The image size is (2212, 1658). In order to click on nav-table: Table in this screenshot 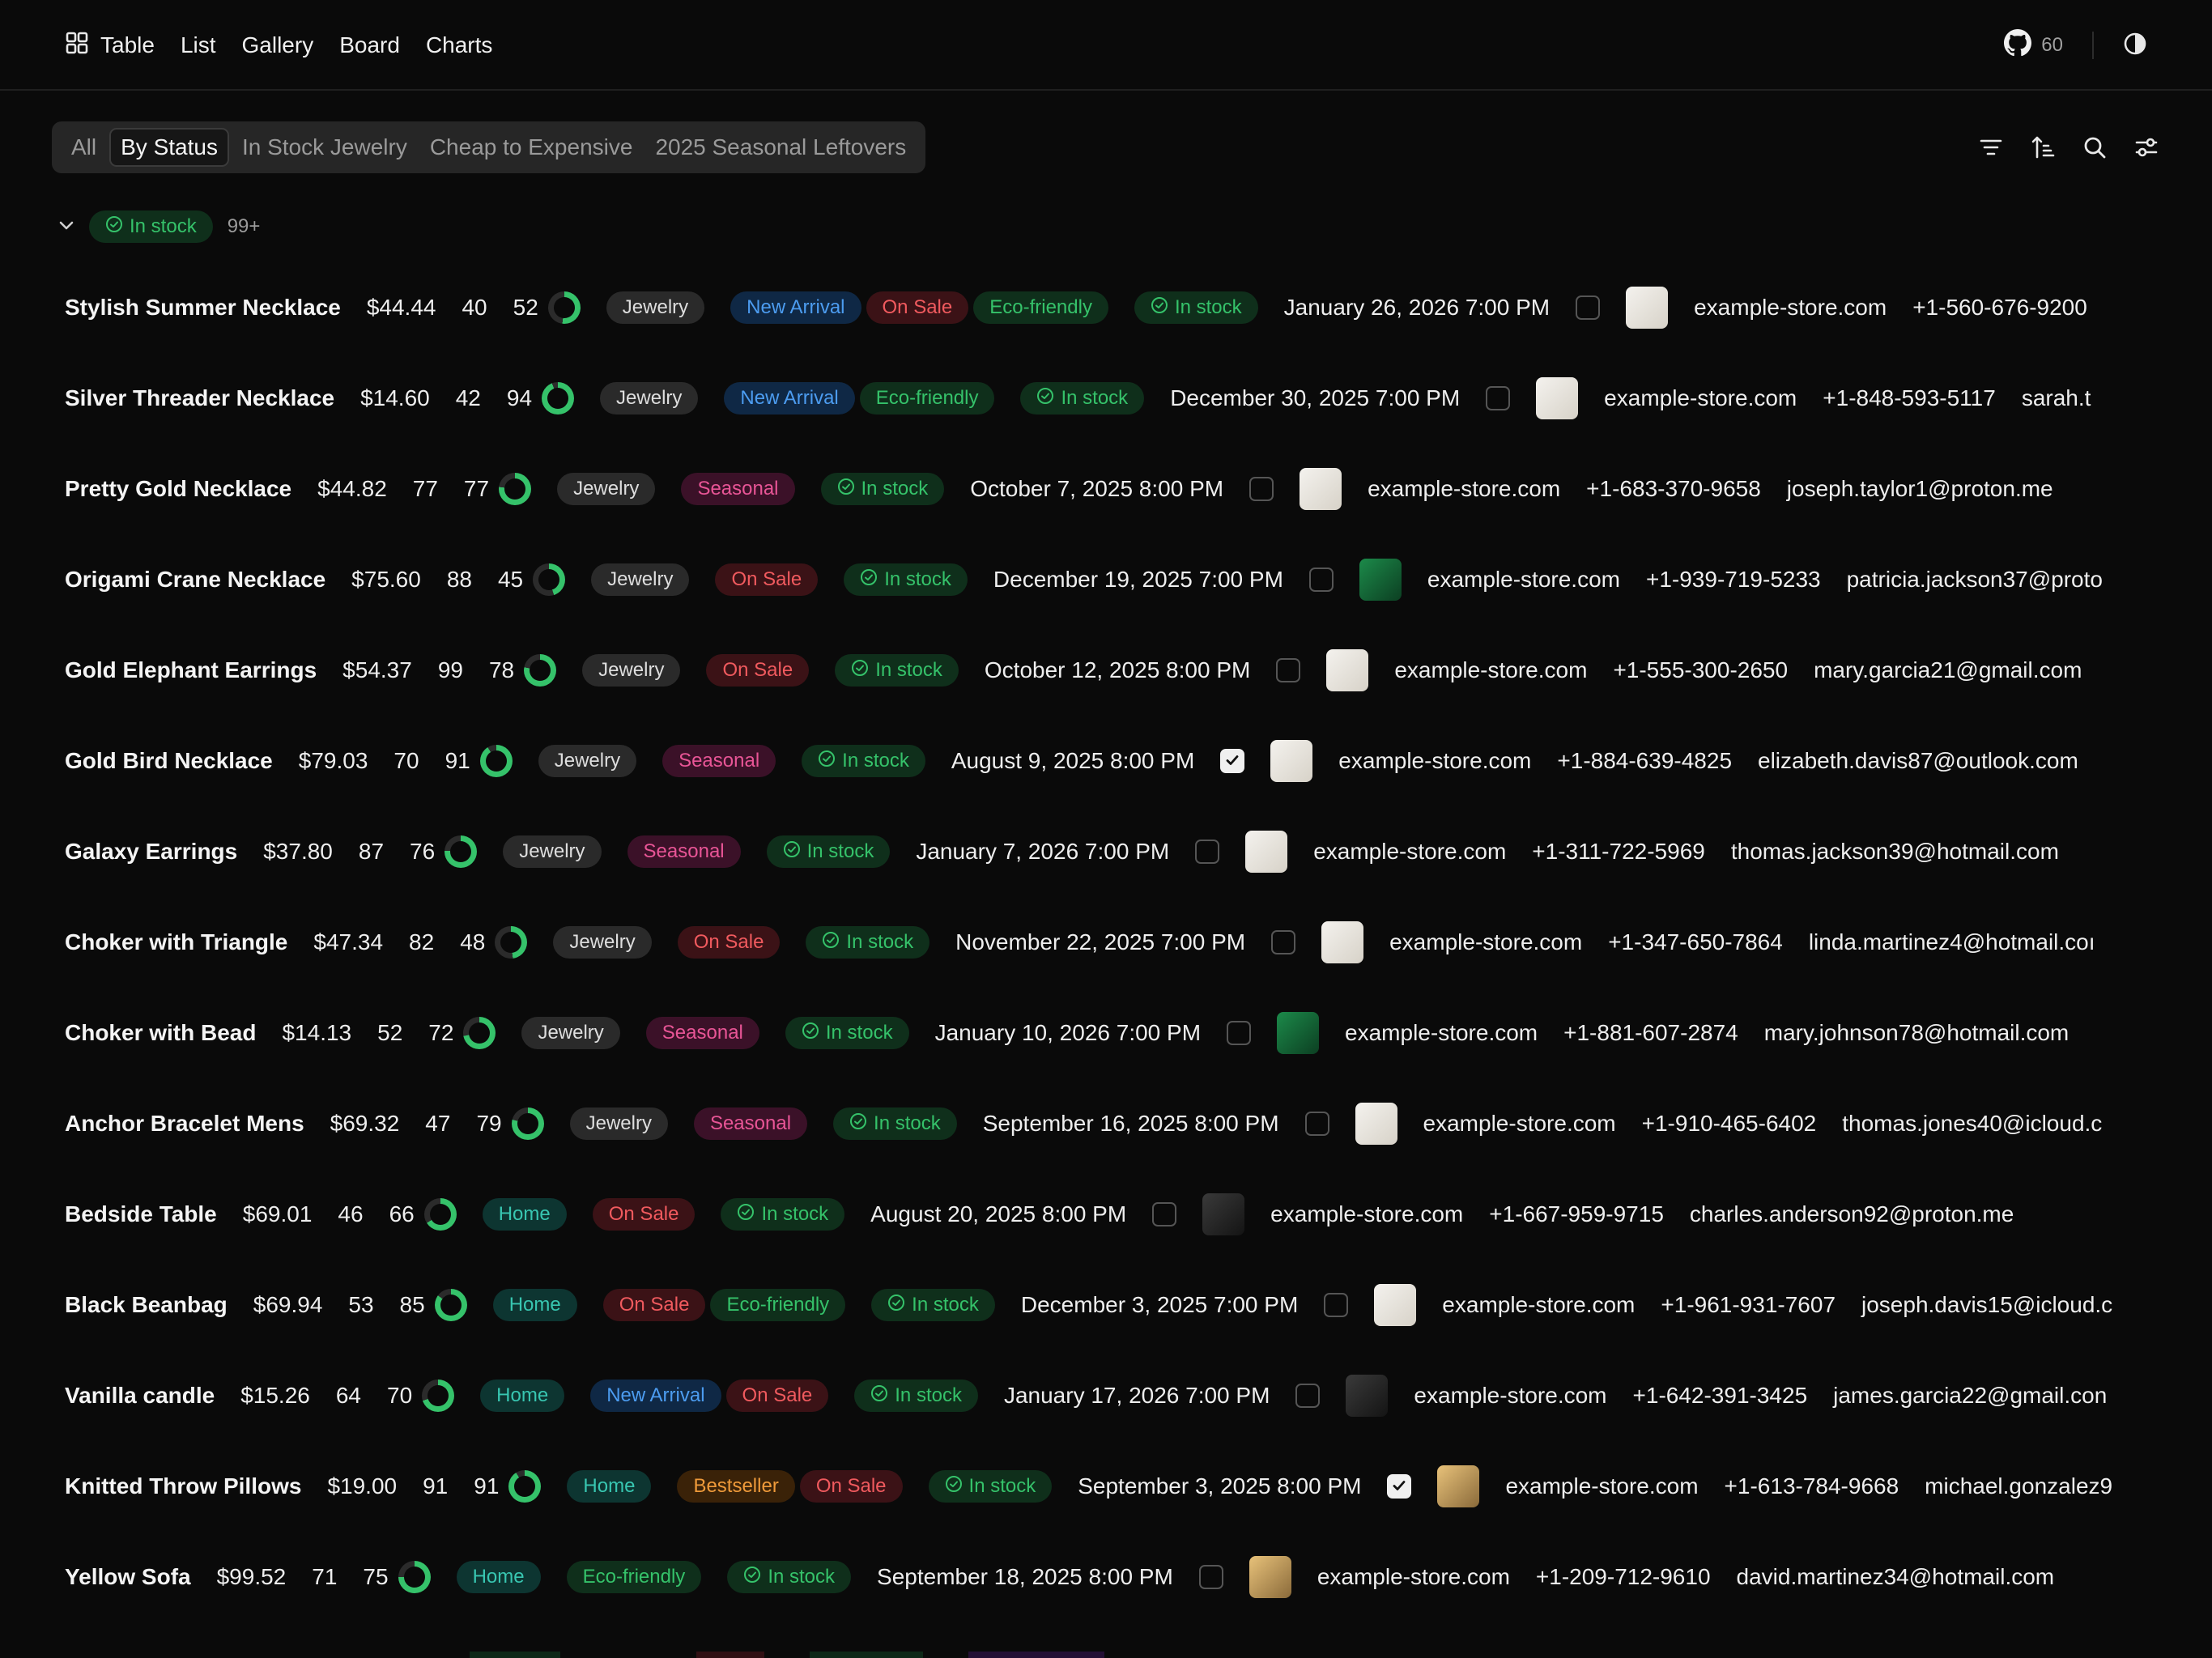, I will do `click(110, 46)`.